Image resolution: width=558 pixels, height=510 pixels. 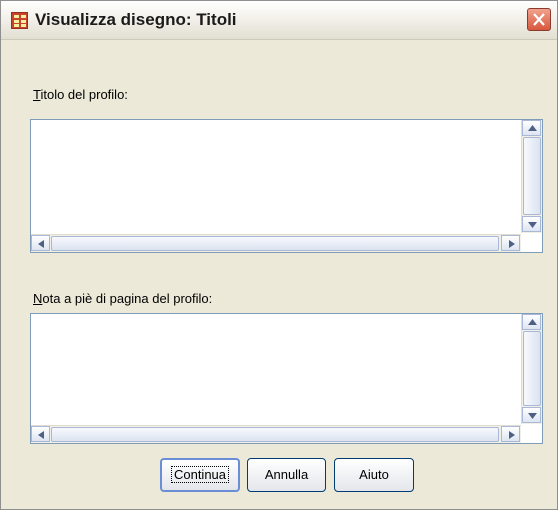 I want to click on footnote-vertical-scrollbar, so click(x=531, y=369).